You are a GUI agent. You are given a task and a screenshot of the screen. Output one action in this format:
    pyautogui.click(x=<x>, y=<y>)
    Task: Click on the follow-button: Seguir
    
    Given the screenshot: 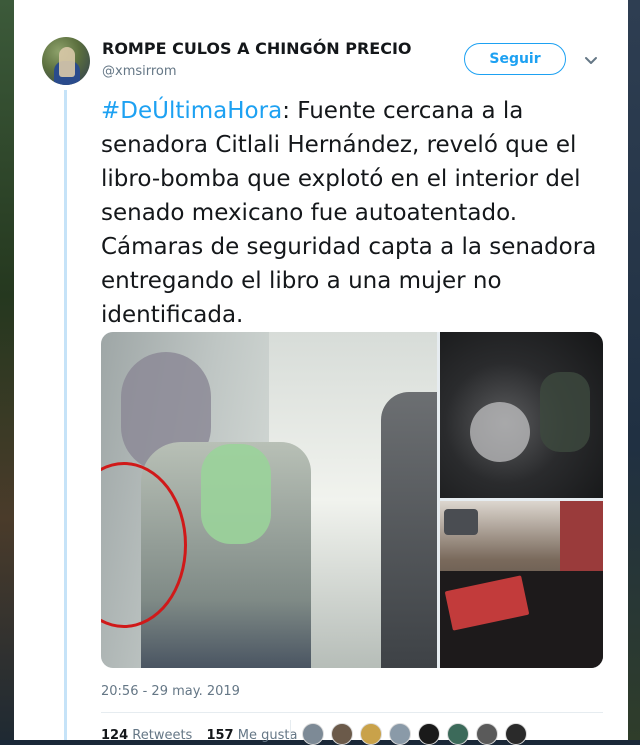 What is the action you would take?
    pyautogui.click(x=515, y=59)
    